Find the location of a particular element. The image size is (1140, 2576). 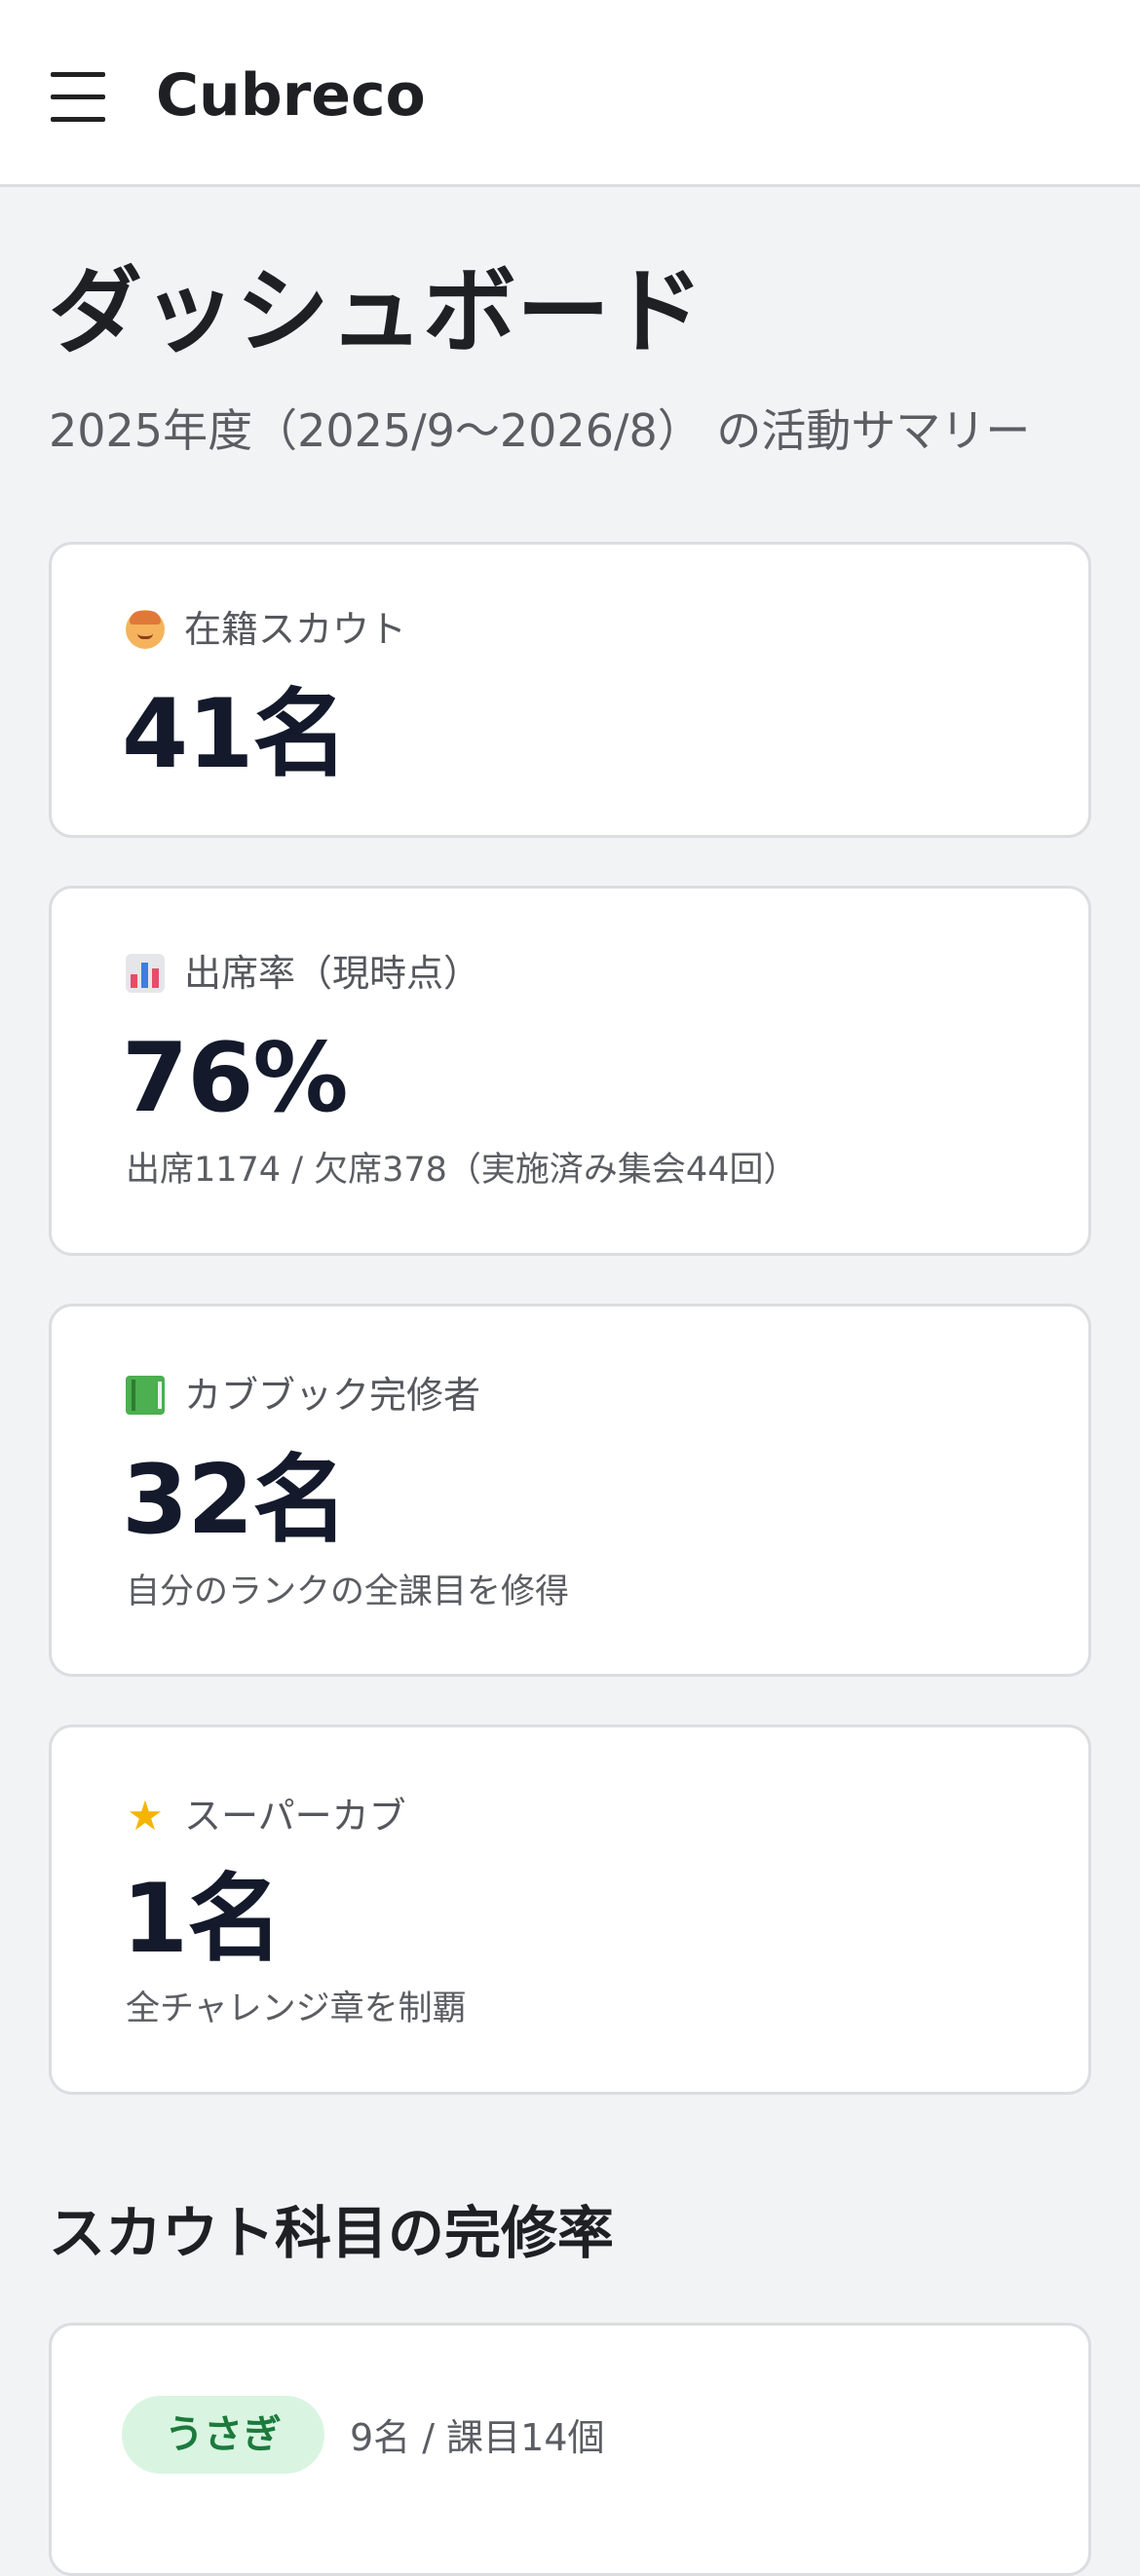

stat-value: 76% is located at coordinates (236, 1078).